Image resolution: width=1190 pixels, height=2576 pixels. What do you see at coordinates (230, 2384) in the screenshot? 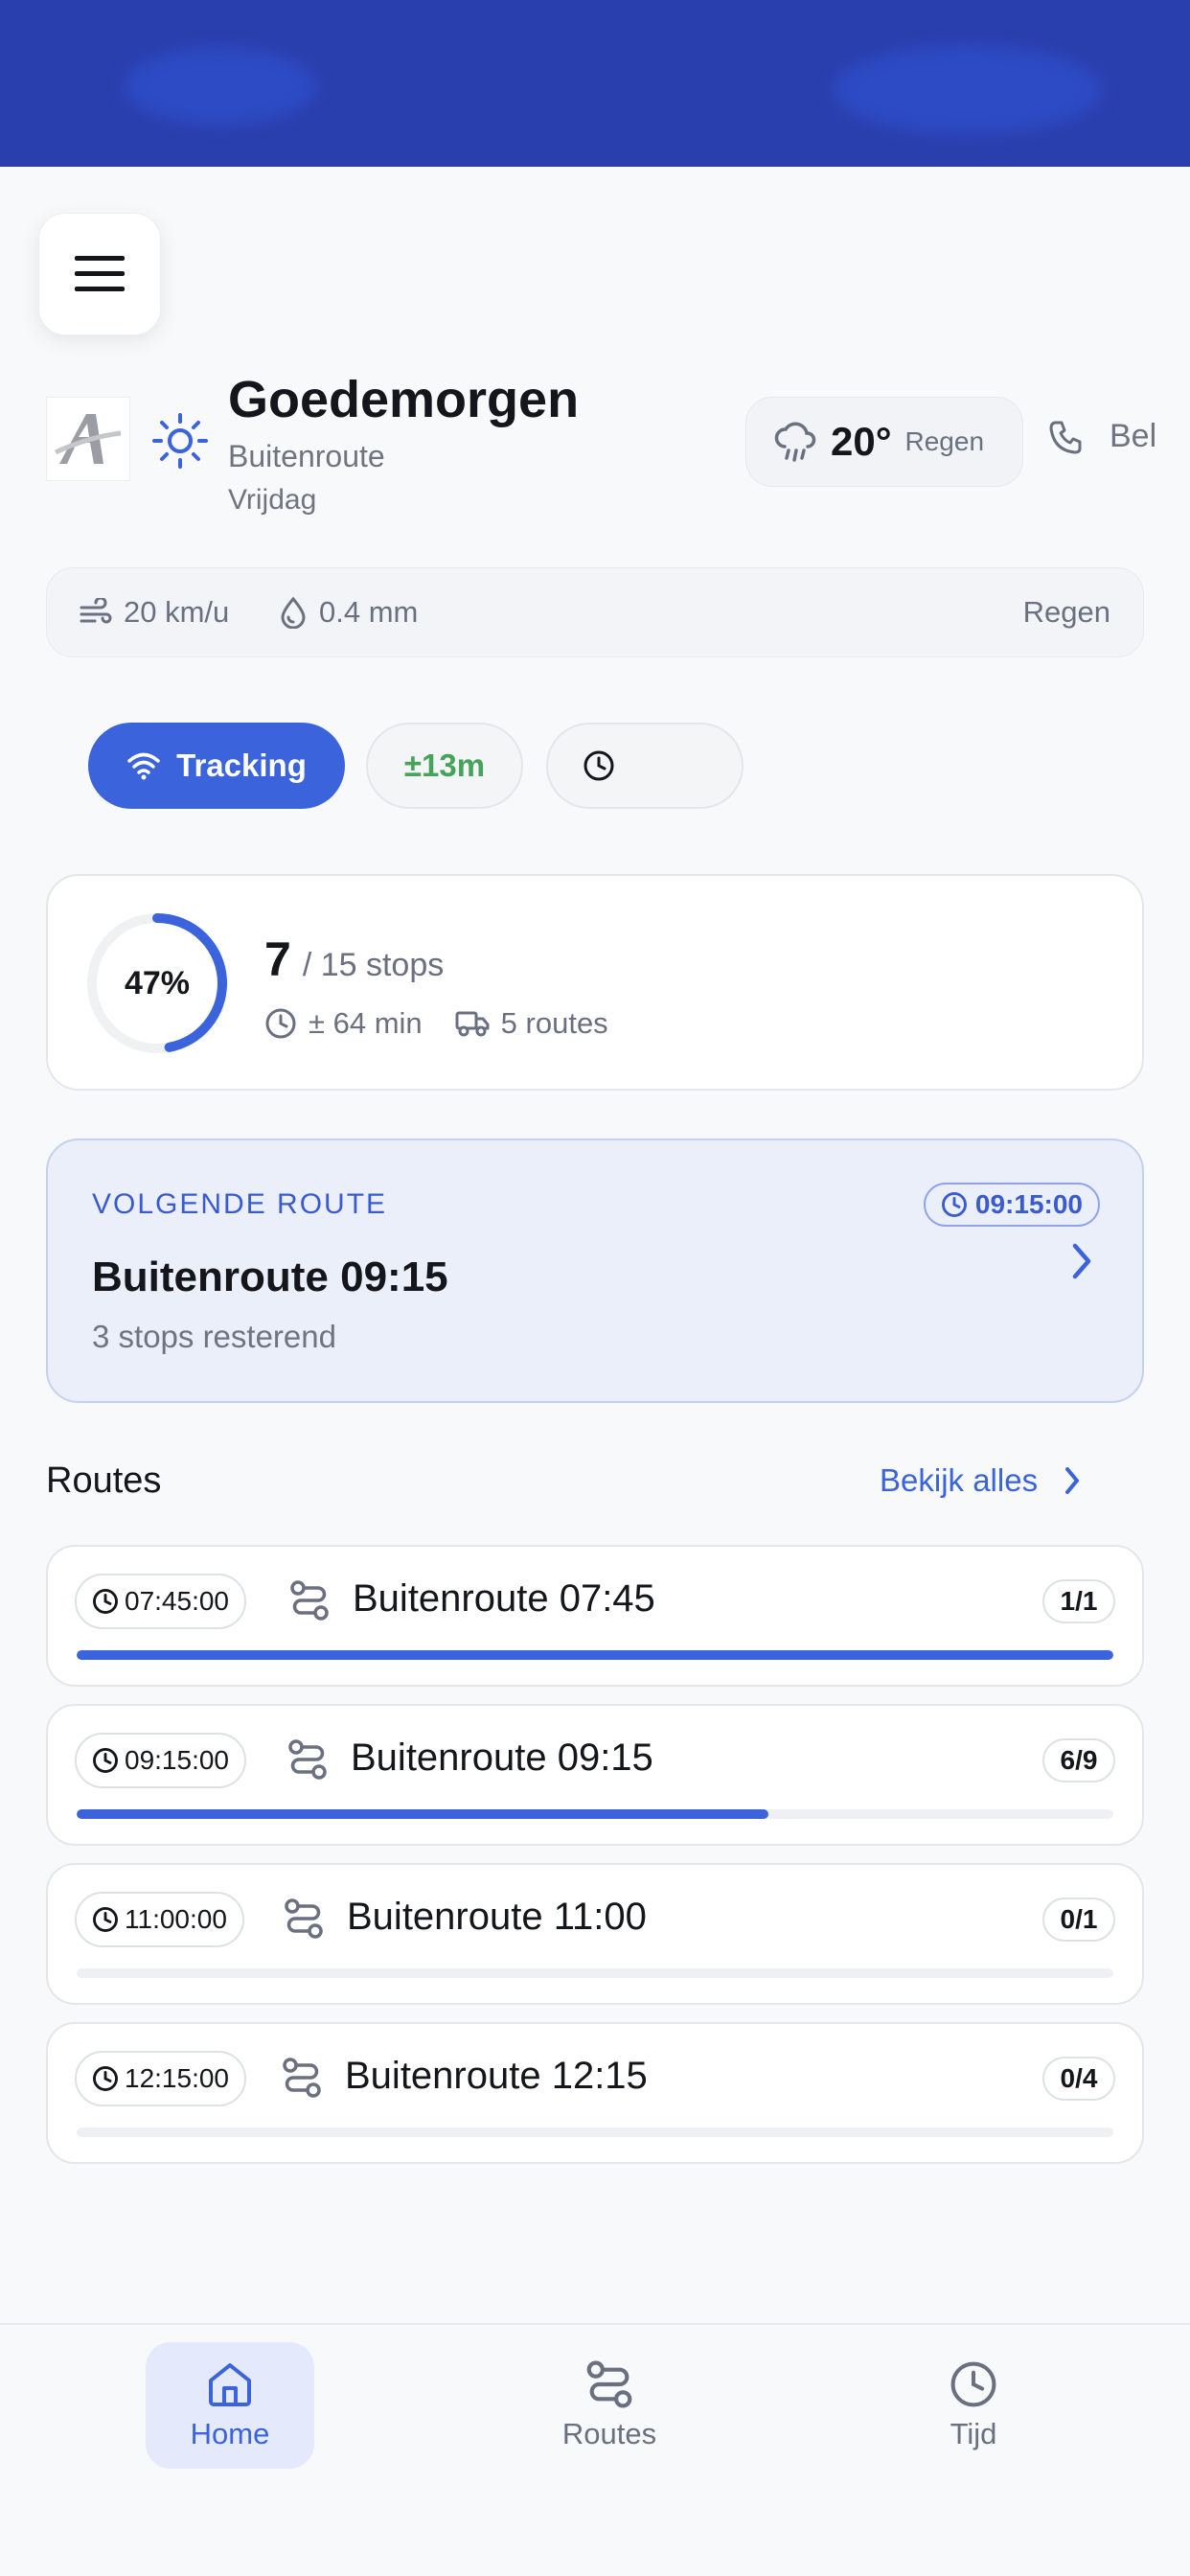
I see `home-icon` at bounding box center [230, 2384].